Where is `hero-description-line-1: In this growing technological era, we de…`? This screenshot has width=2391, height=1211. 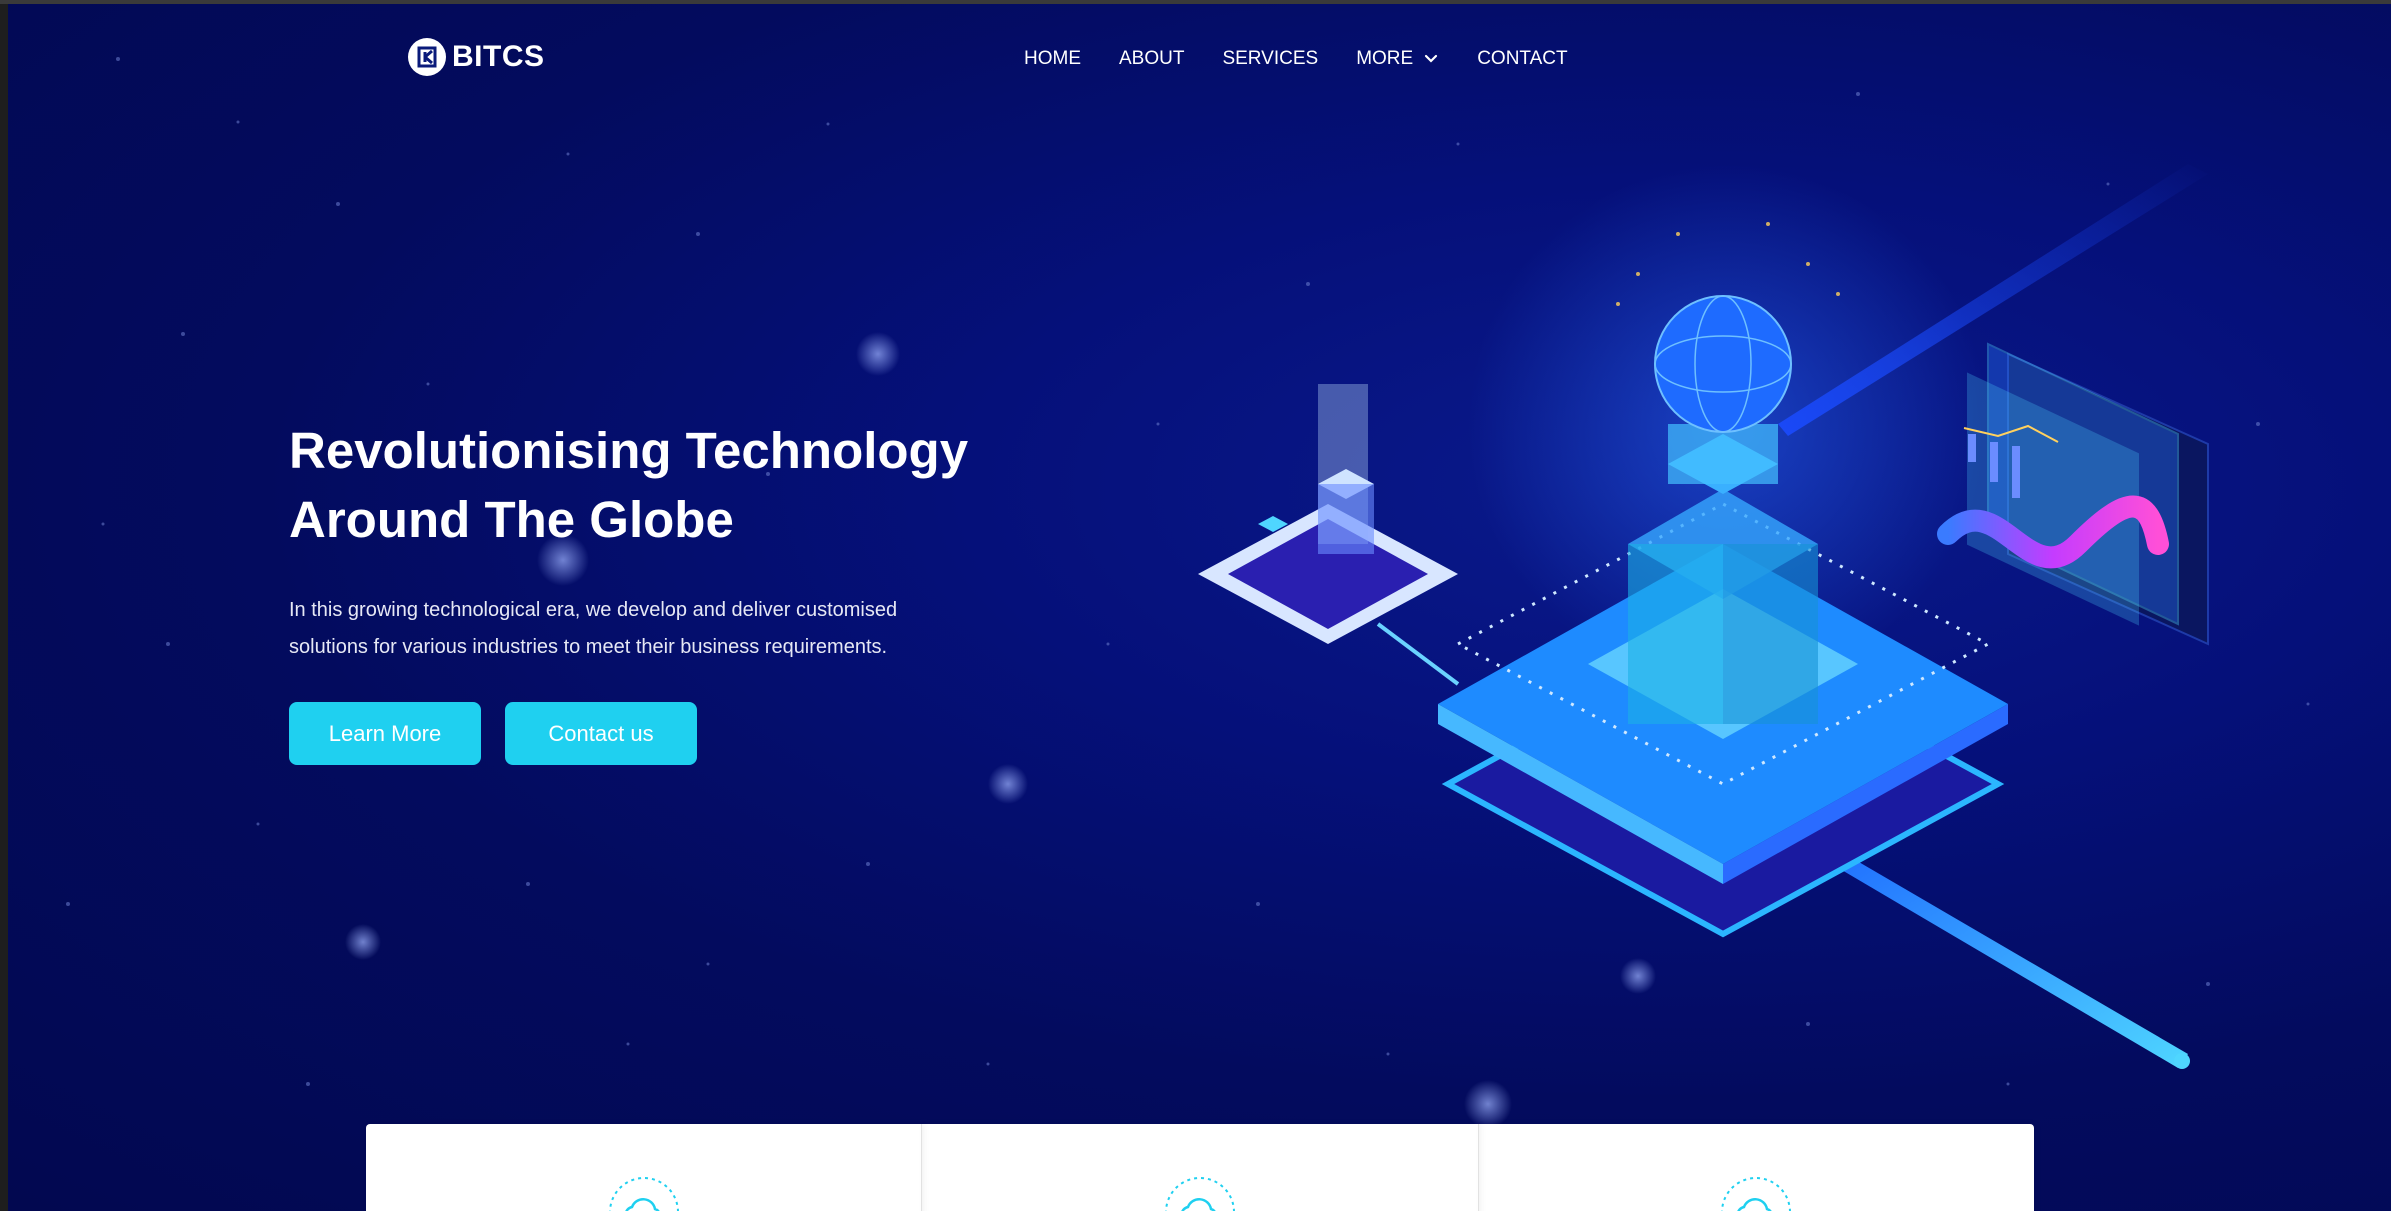 hero-description-line-1: In this growing technological era, we de… is located at coordinates (593, 610).